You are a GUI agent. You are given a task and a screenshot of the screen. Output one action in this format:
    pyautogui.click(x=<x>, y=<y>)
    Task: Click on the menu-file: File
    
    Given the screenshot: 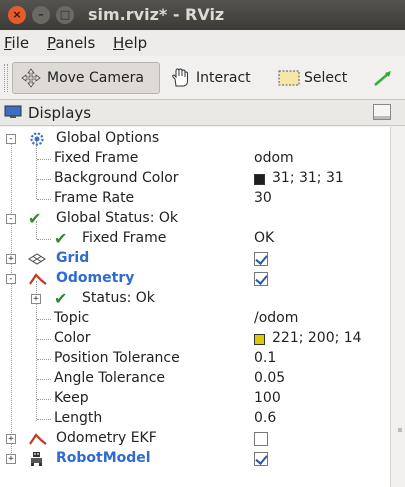 What is the action you would take?
    pyautogui.click(x=16, y=43)
    